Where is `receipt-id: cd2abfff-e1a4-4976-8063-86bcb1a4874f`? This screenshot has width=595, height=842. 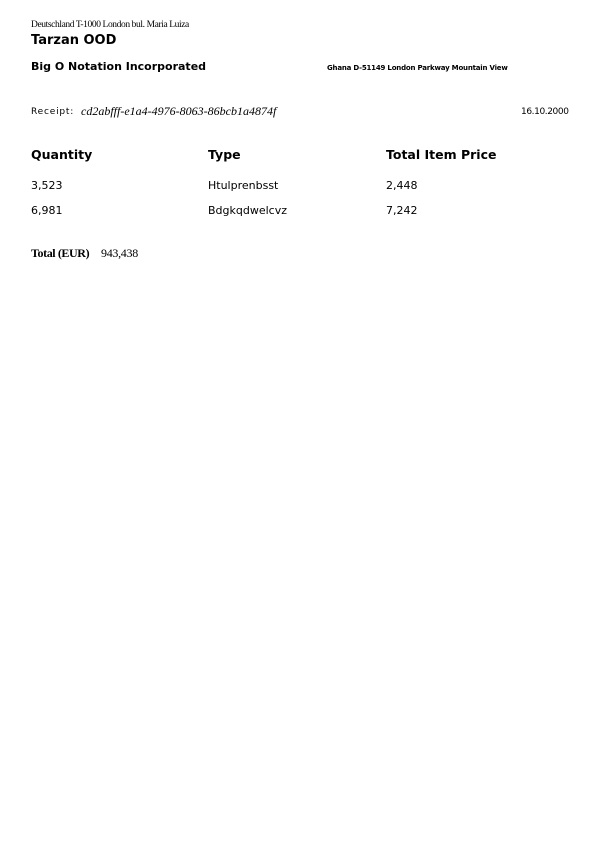
receipt-id: cd2abfff-e1a4-4976-8063-86bcb1a4874f is located at coordinates (179, 111).